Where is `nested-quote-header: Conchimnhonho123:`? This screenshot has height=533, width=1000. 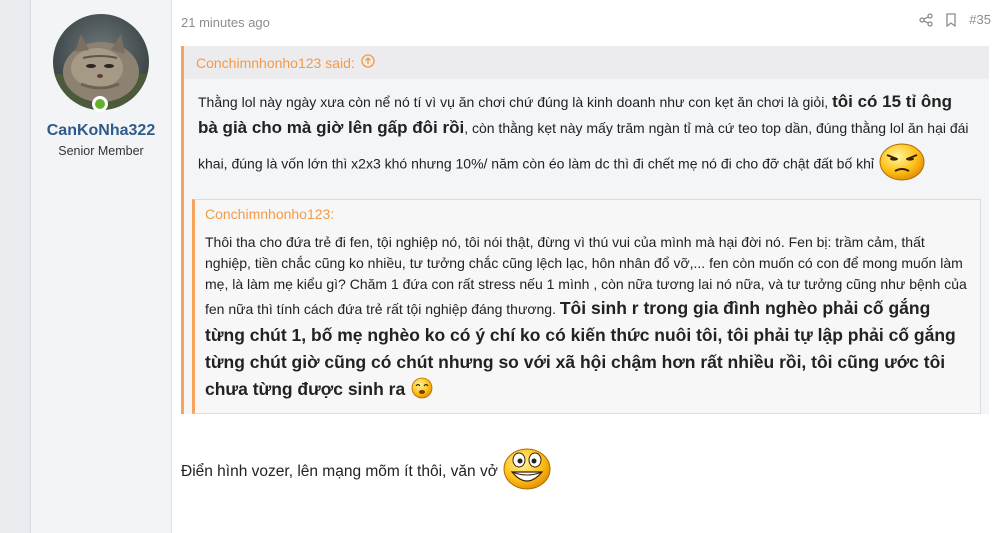
nested-quote-header: Conchimnhonho123: is located at coordinates (587, 214).